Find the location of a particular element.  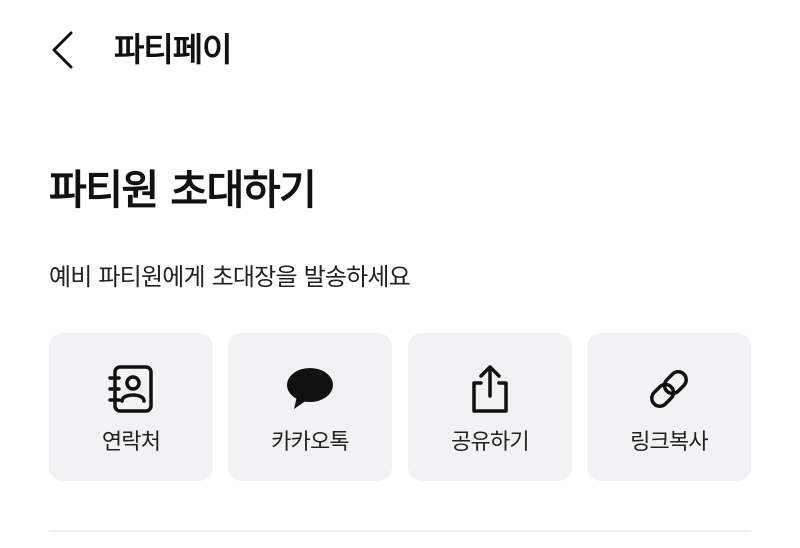

share-kakaotalk-label: 카카오톡 is located at coordinates (310, 442).